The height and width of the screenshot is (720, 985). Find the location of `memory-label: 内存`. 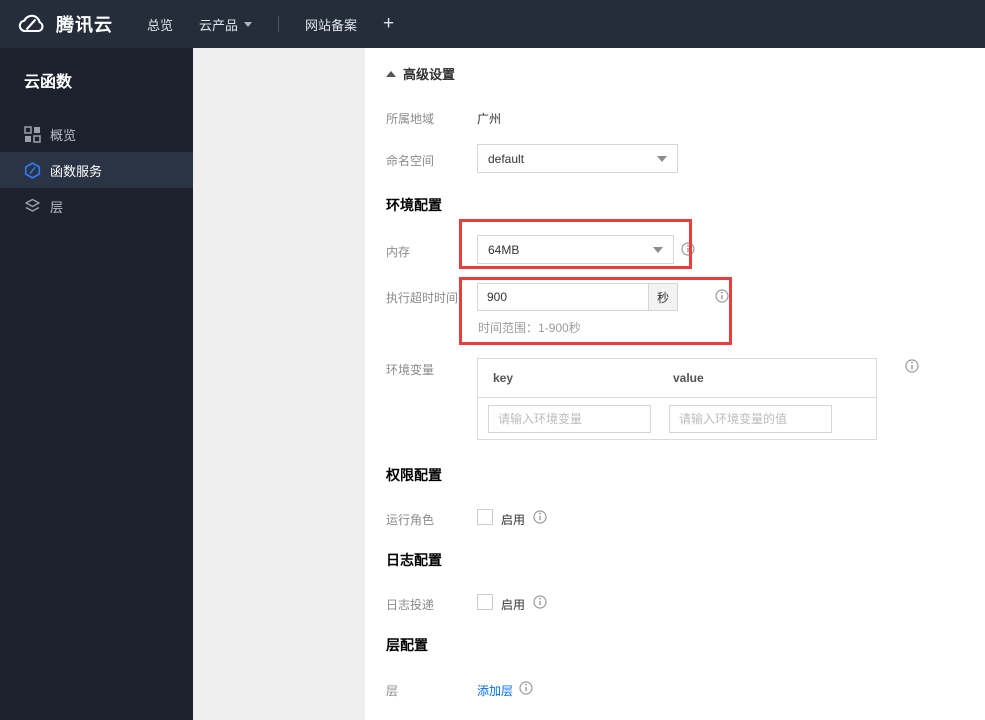

memory-label: 内存 is located at coordinates (398, 252).